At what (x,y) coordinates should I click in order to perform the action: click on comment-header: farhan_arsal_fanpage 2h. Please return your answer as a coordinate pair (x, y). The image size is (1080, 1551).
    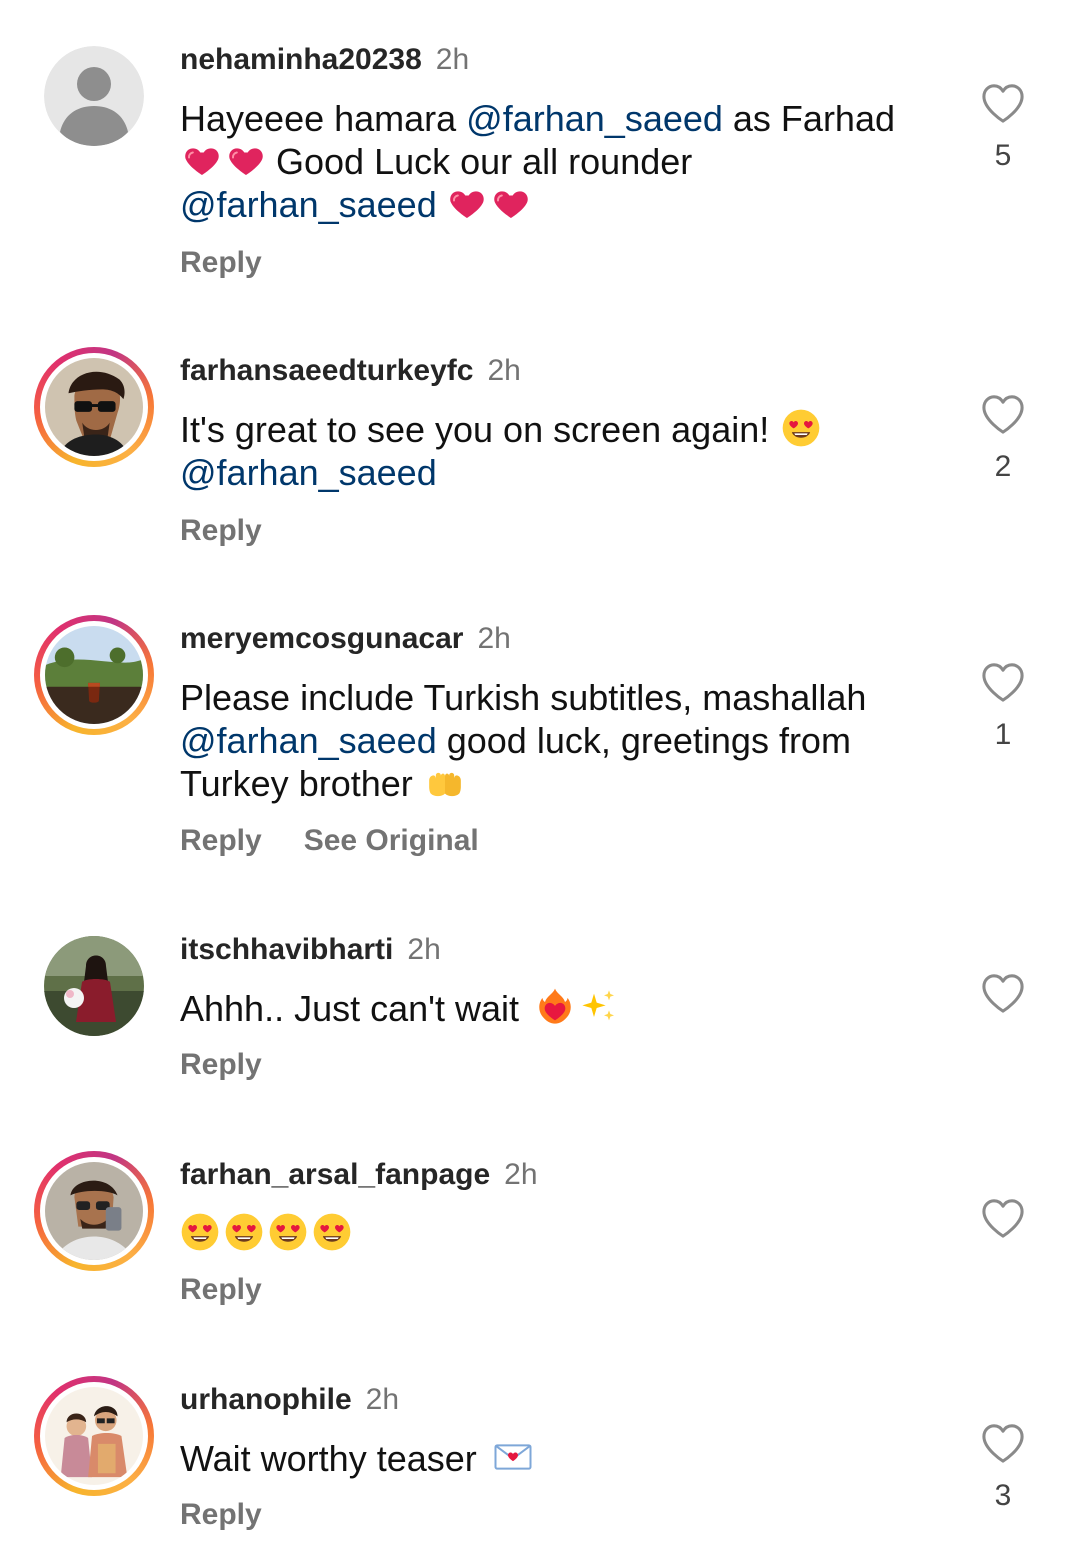
    Looking at the image, I should click on (359, 1175).